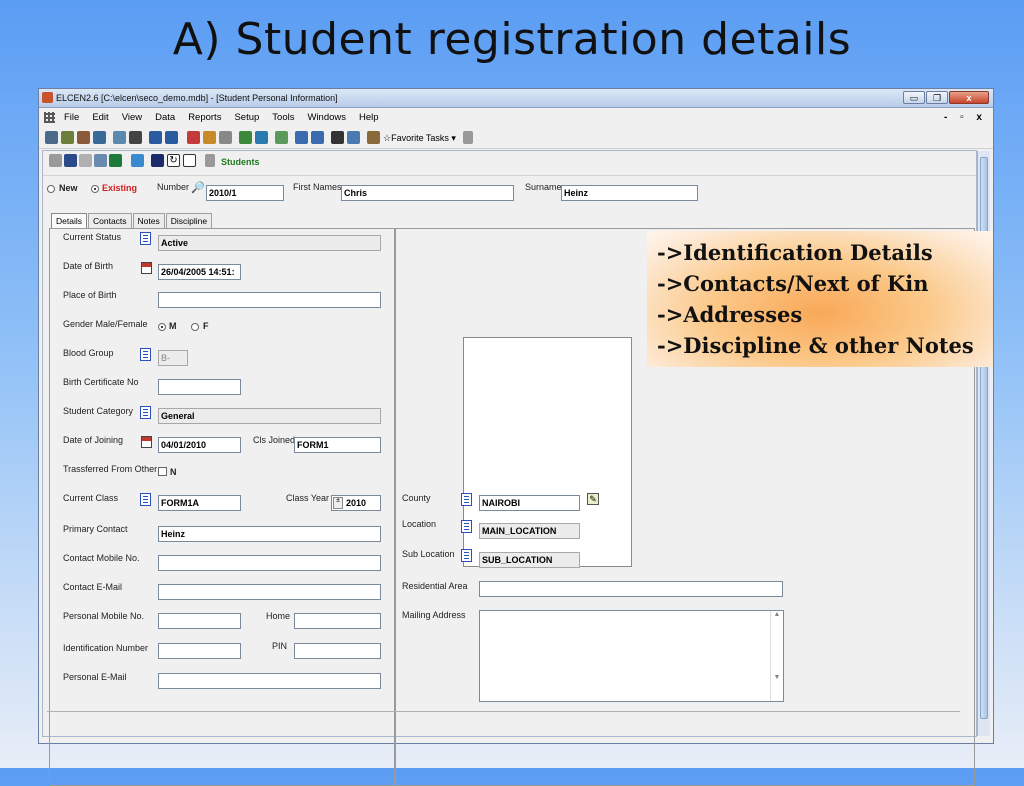 This screenshot has width=1024, height=786. I want to click on date-of-joining-field: 04/01/2010, so click(199, 445).